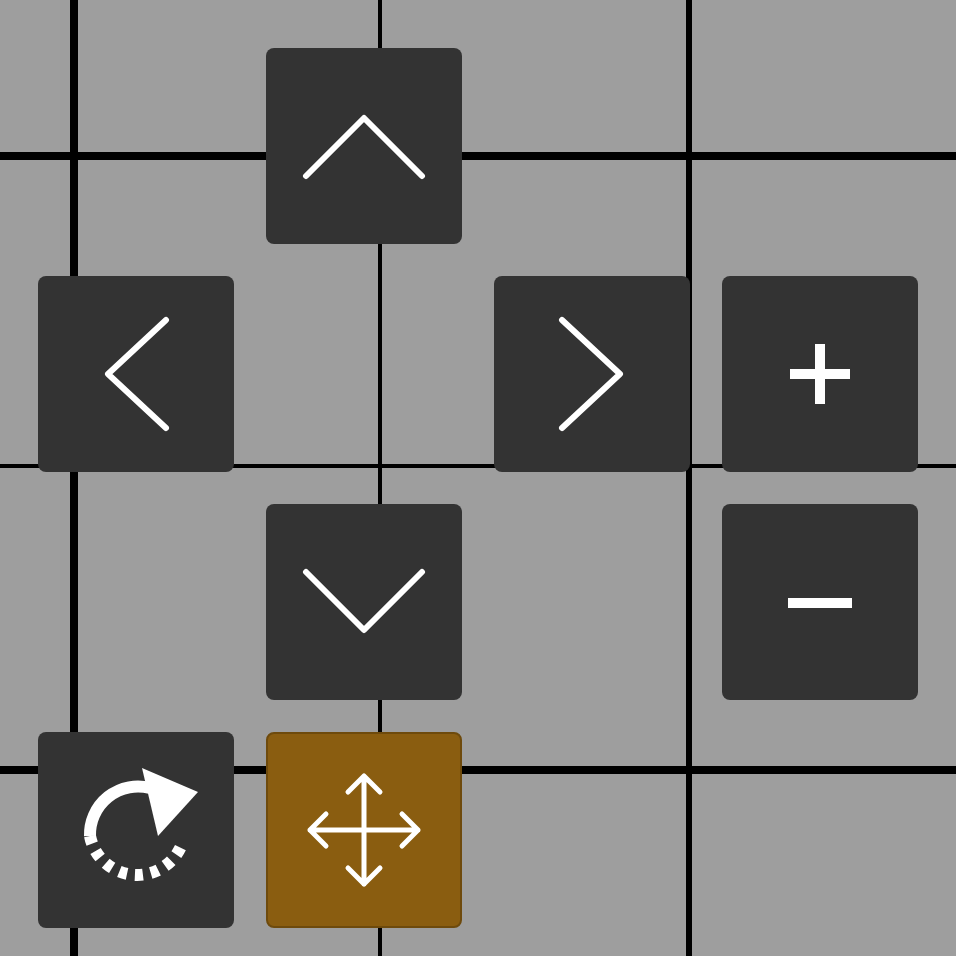  I want to click on right-button, so click(592, 374).